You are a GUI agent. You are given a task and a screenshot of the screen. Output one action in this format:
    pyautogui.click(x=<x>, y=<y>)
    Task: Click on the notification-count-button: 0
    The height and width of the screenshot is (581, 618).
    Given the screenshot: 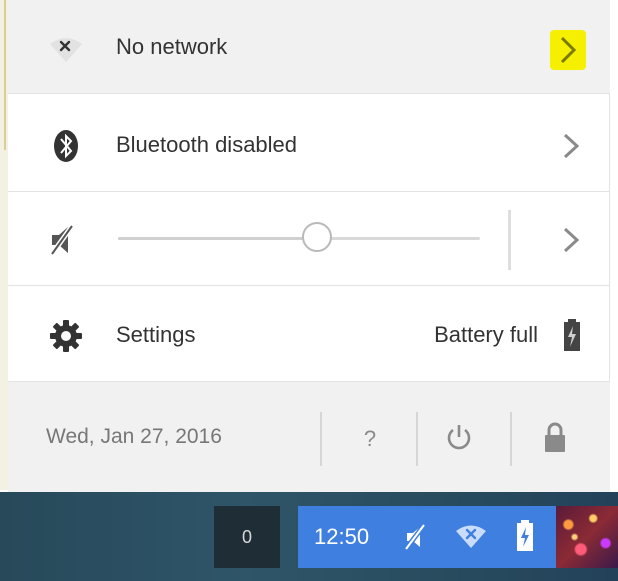 What is the action you would take?
    pyautogui.click(x=247, y=537)
    